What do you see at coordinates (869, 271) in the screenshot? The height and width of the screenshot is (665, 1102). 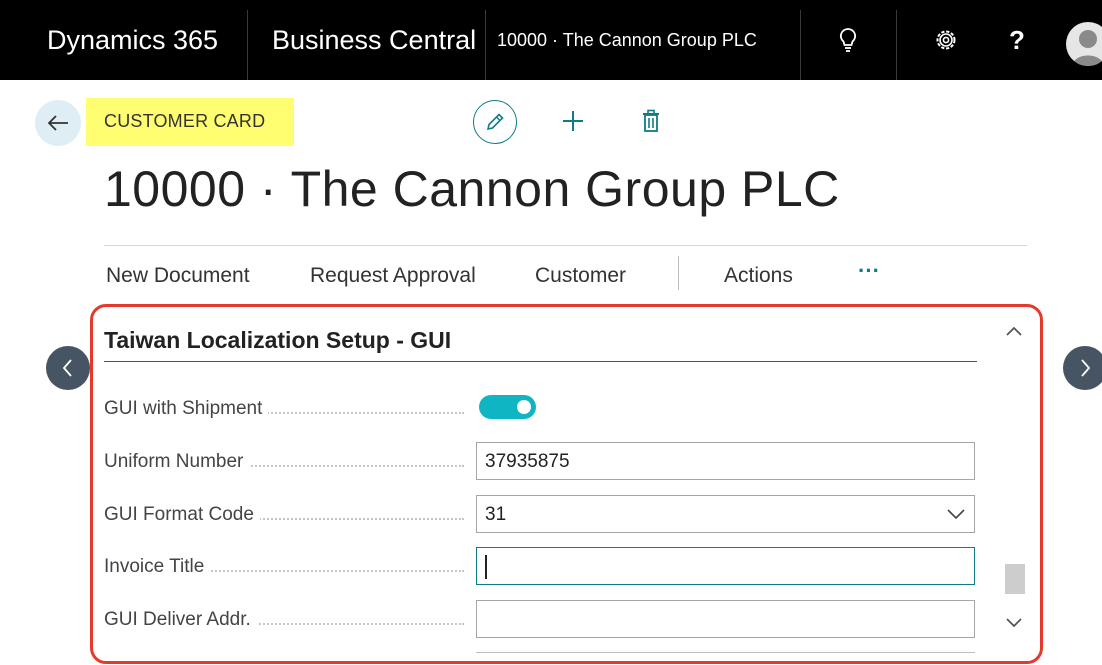 I see `more-actions-button: ···` at bounding box center [869, 271].